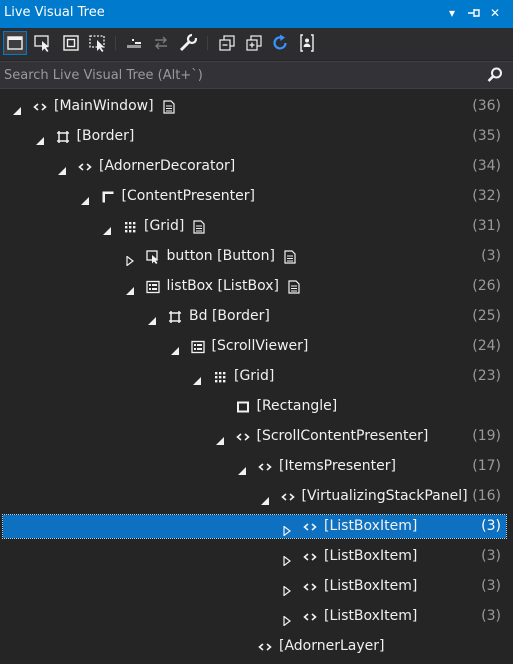  Describe the element at coordinates (486, 316) in the screenshot. I see `descendant-count: (25)` at that location.